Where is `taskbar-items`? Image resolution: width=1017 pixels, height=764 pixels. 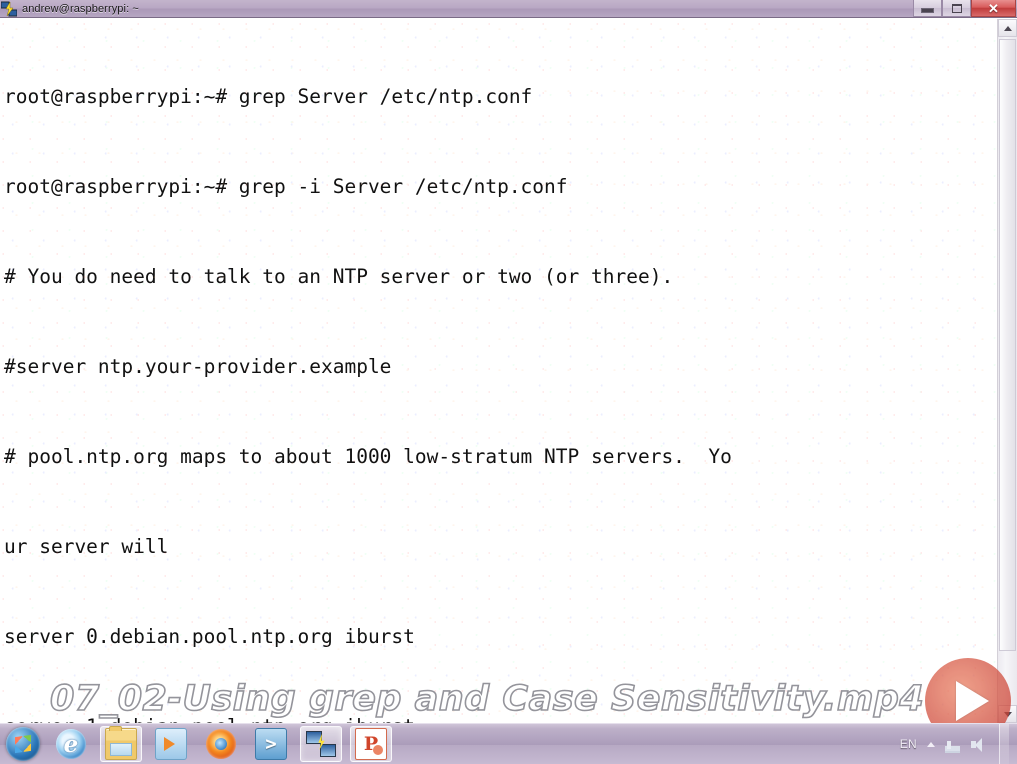
taskbar-items is located at coordinates (221, 744).